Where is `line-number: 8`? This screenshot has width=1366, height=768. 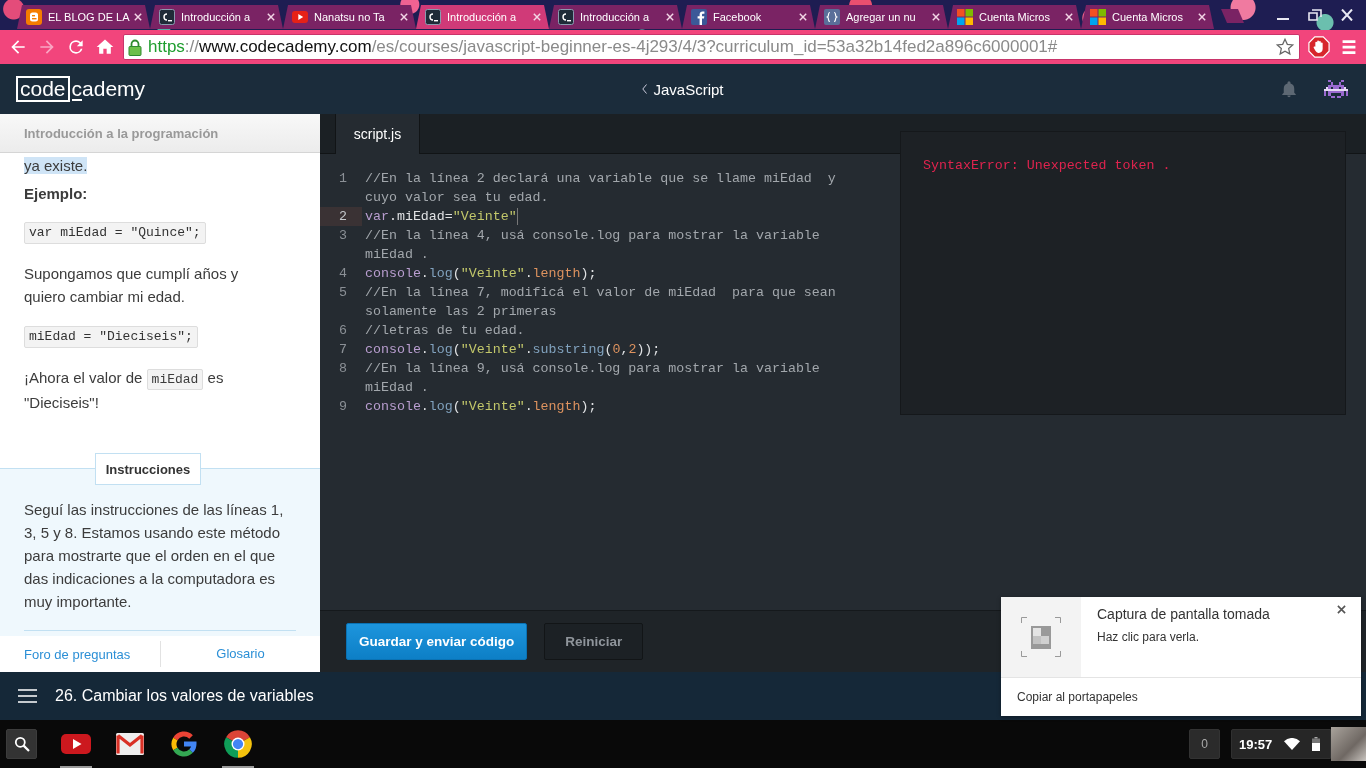
line-number: 8 is located at coordinates (343, 369).